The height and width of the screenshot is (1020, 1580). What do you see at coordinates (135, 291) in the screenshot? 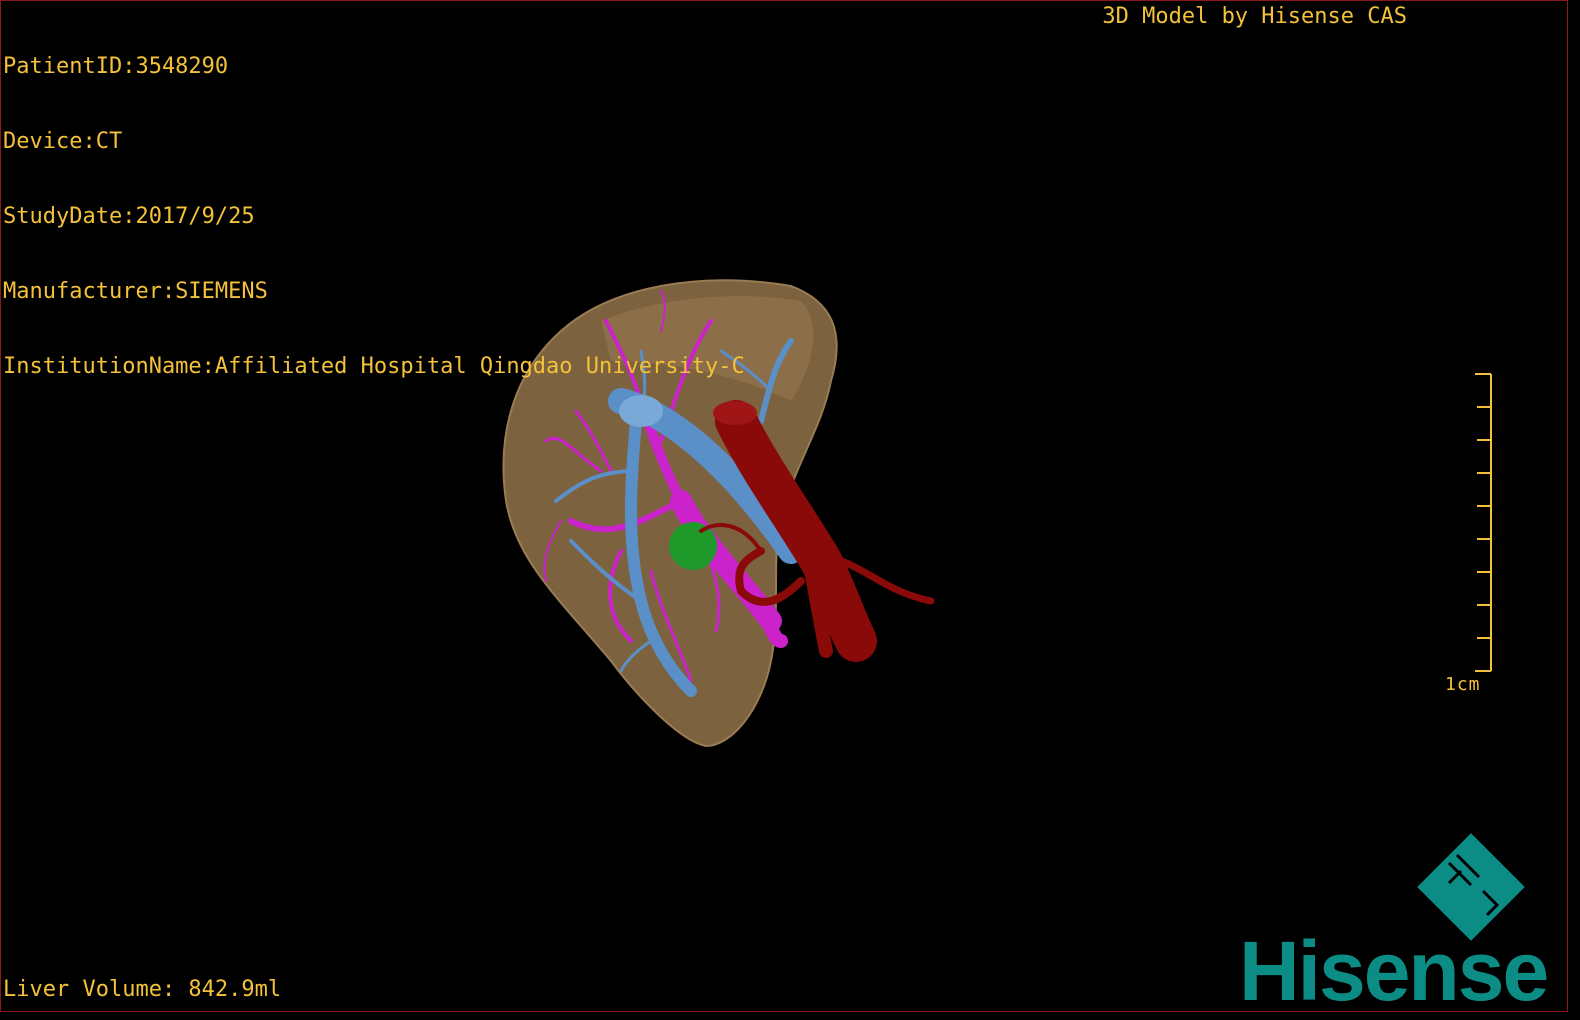
I see `manufacturer: Manufacturer:SIEMENS` at bounding box center [135, 291].